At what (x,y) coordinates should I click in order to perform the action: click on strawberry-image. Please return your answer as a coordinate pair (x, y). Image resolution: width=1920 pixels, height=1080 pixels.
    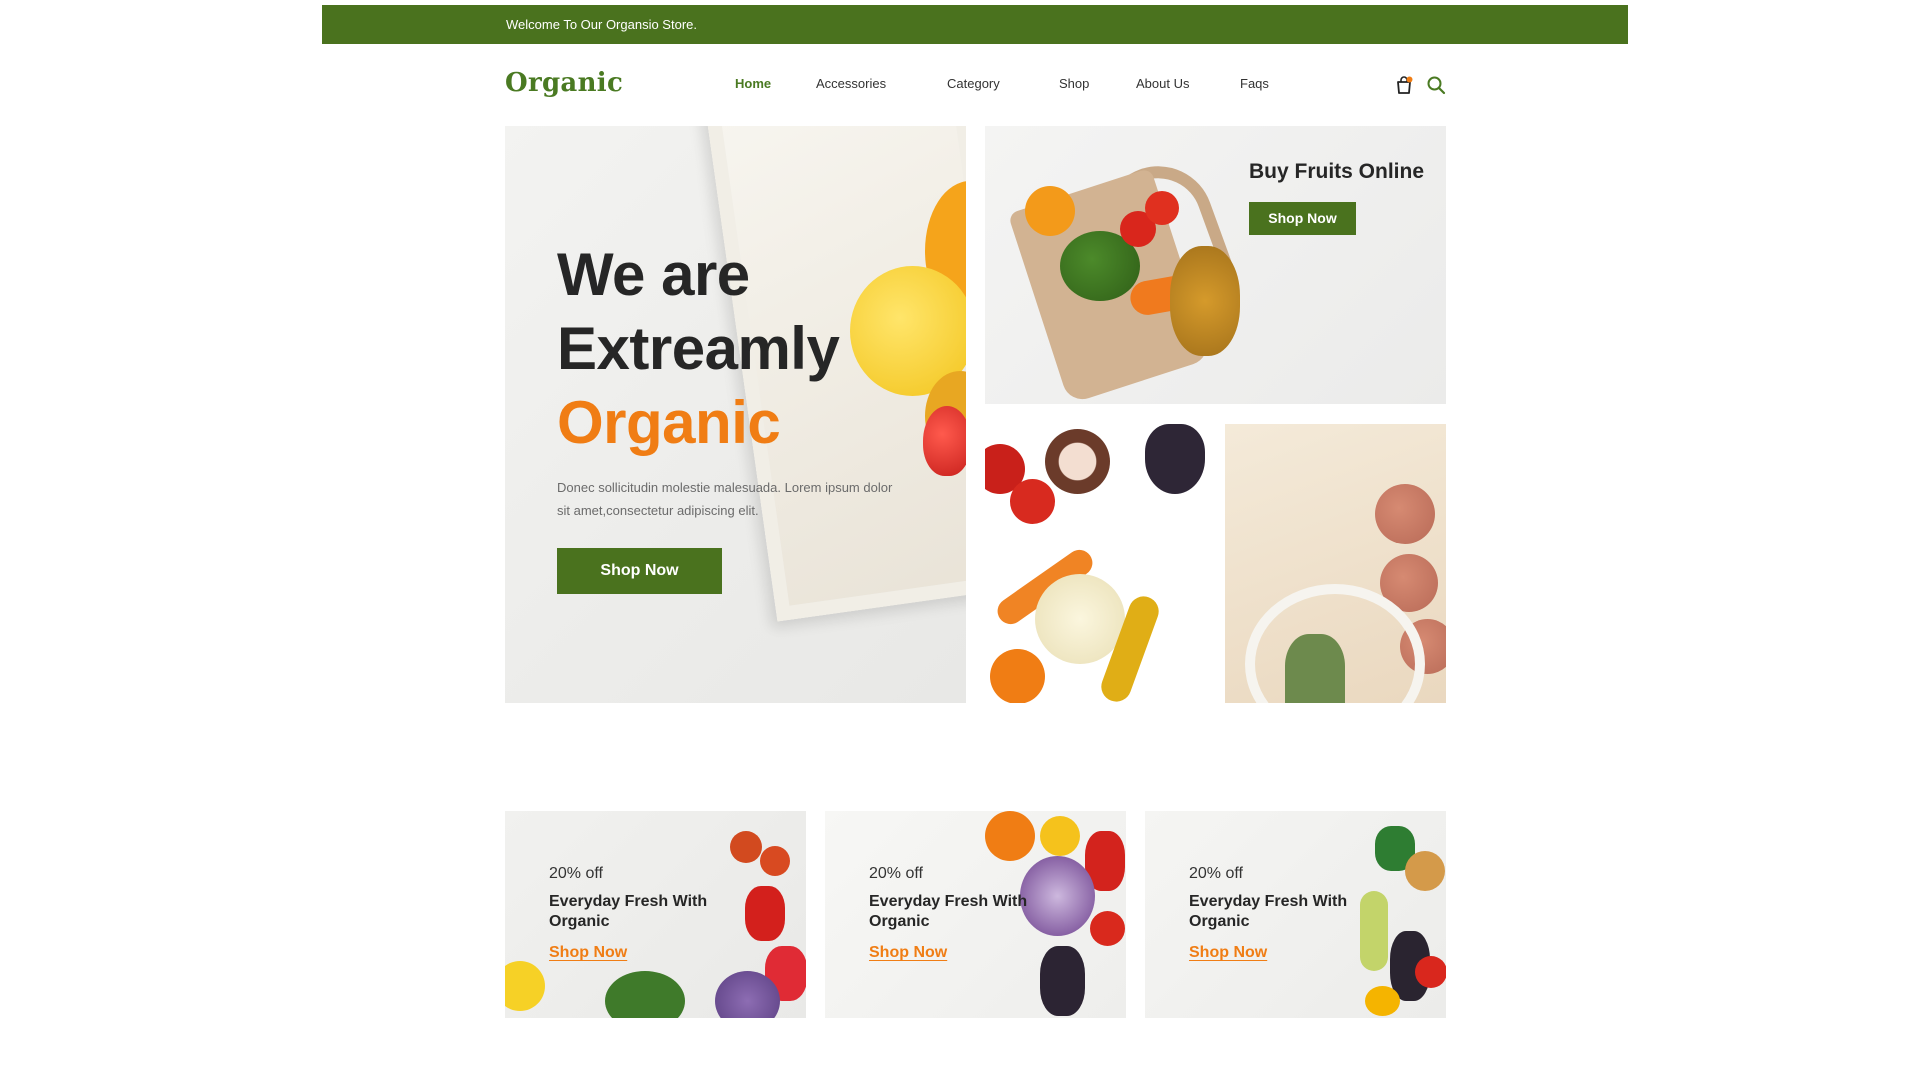
    Looking at the image, I should click on (944, 441).